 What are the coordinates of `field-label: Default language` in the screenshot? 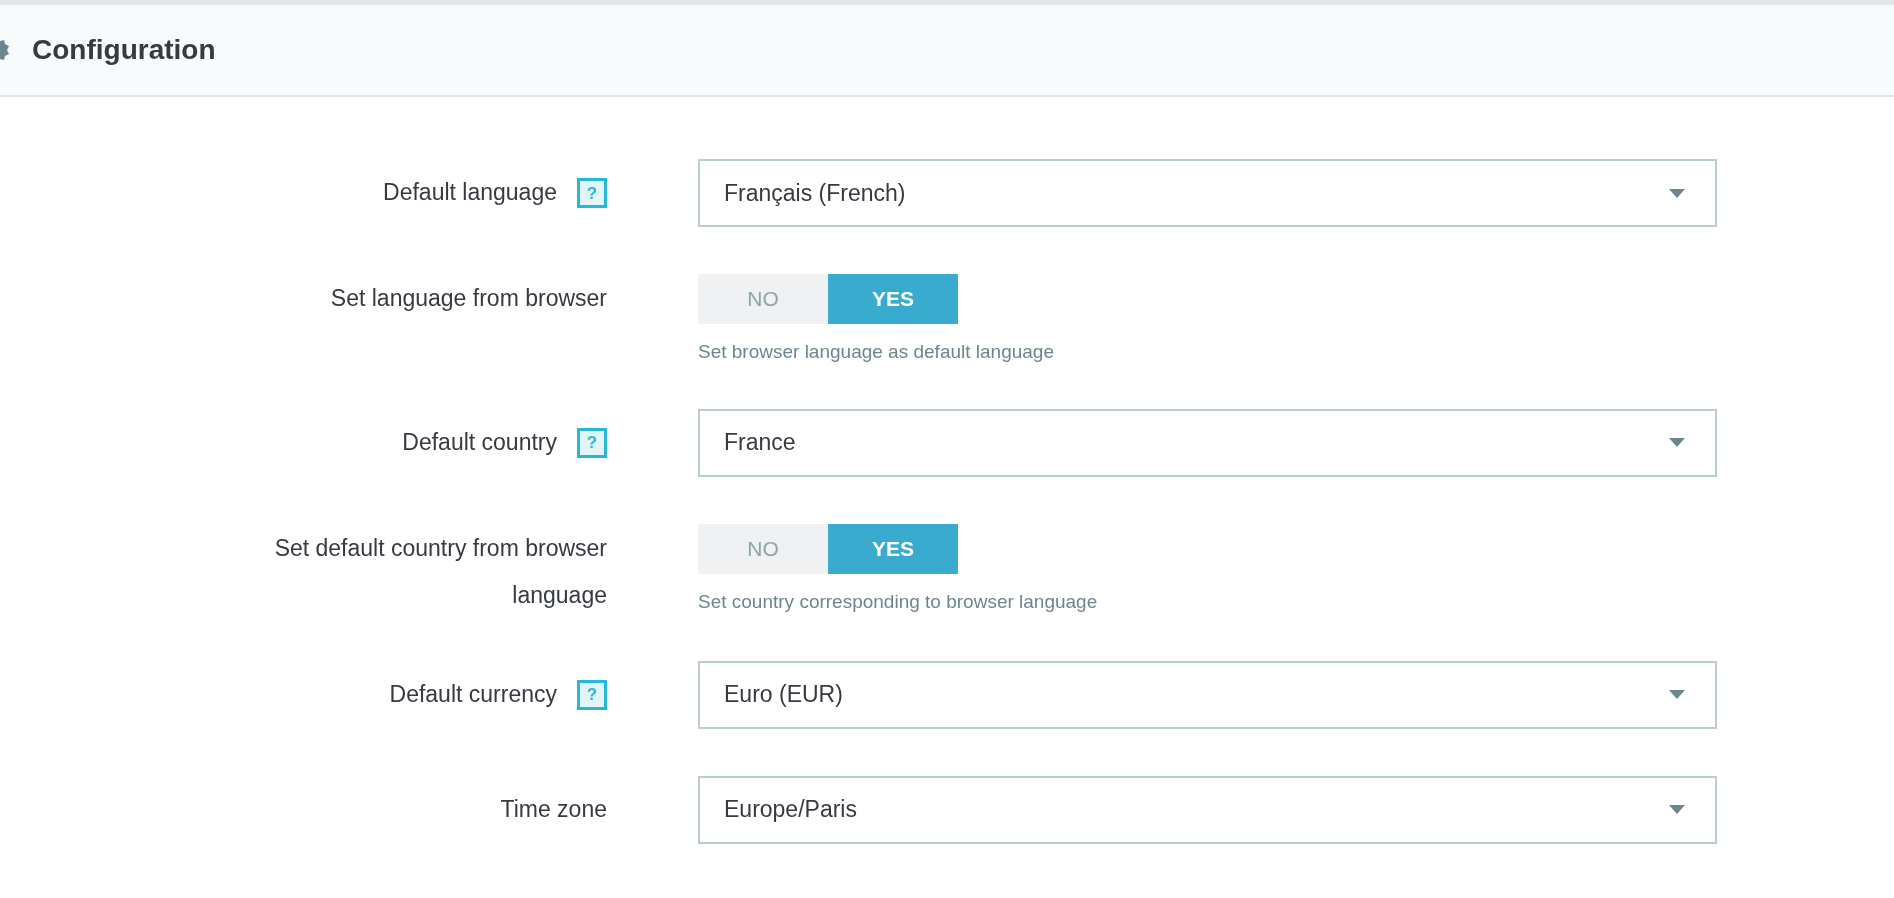 It's located at (470, 192).